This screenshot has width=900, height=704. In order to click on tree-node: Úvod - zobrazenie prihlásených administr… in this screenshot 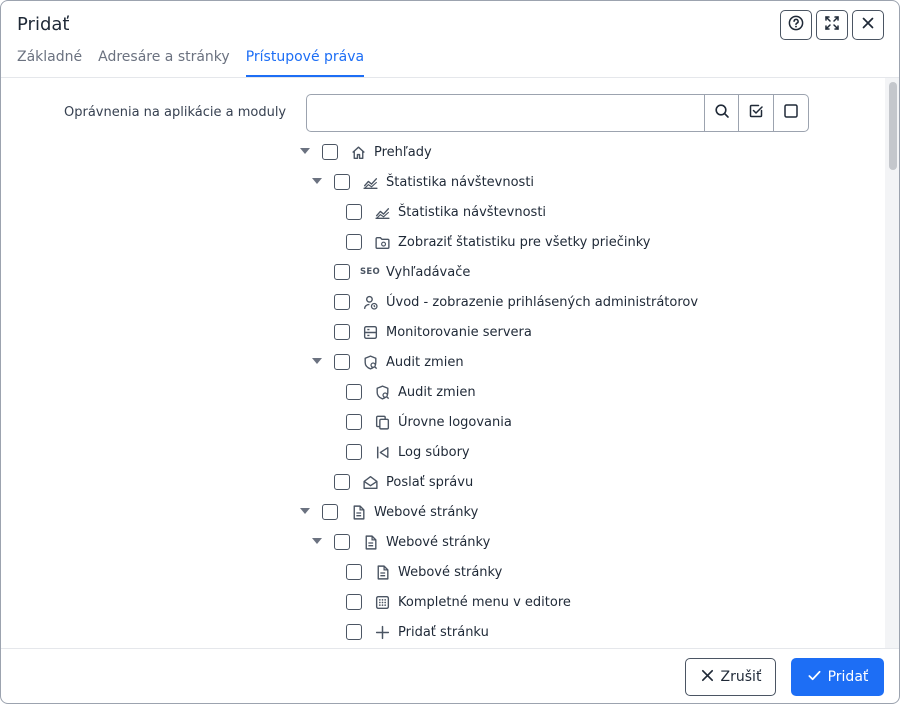, I will do `click(516, 302)`.